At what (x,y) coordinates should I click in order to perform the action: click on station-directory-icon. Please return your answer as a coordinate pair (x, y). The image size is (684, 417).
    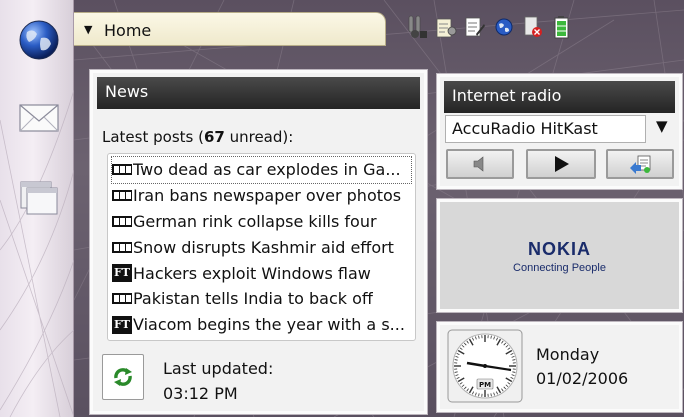
    Looking at the image, I should click on (640, 164).